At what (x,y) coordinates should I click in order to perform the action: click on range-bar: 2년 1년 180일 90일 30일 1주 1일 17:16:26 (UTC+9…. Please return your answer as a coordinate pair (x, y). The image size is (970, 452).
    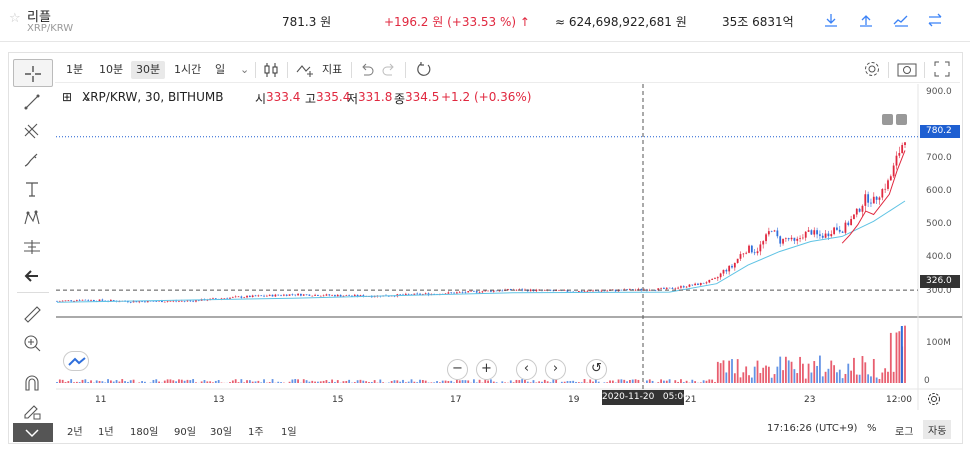
    Looking at the image, I should click on (507, 430).